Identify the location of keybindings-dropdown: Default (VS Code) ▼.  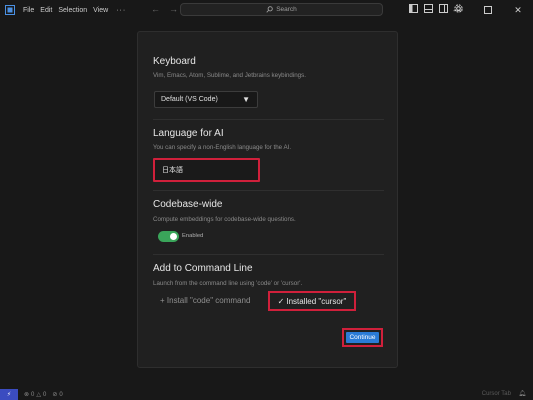
(206, 99).